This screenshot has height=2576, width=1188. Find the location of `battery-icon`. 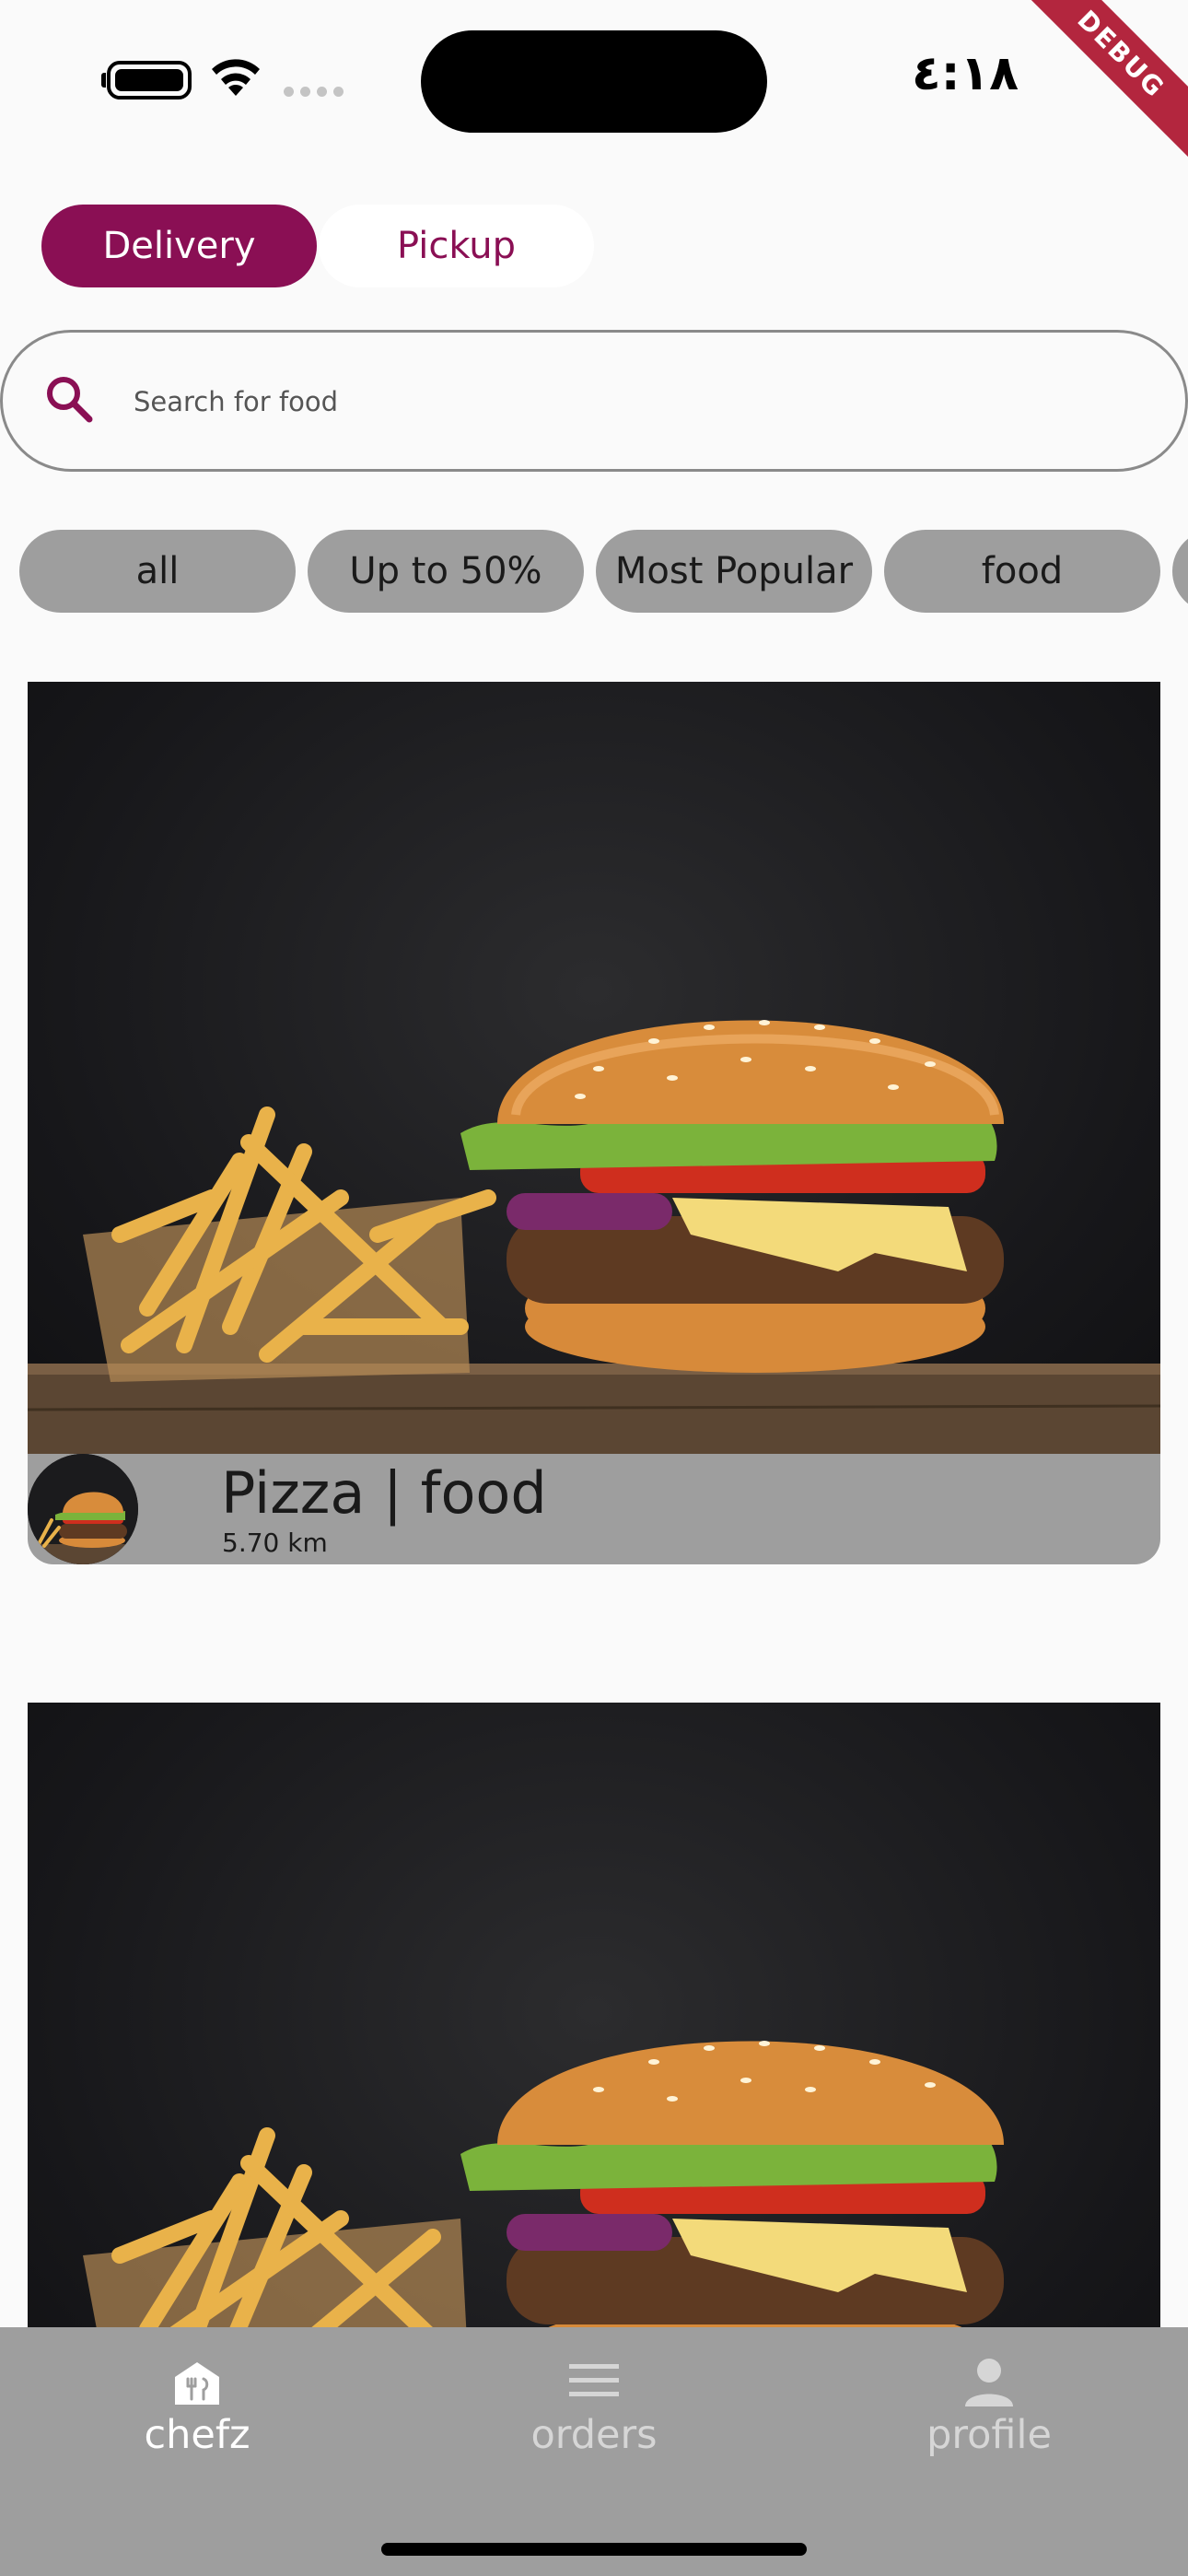

battery-icon is located at coordinates (149, 80).